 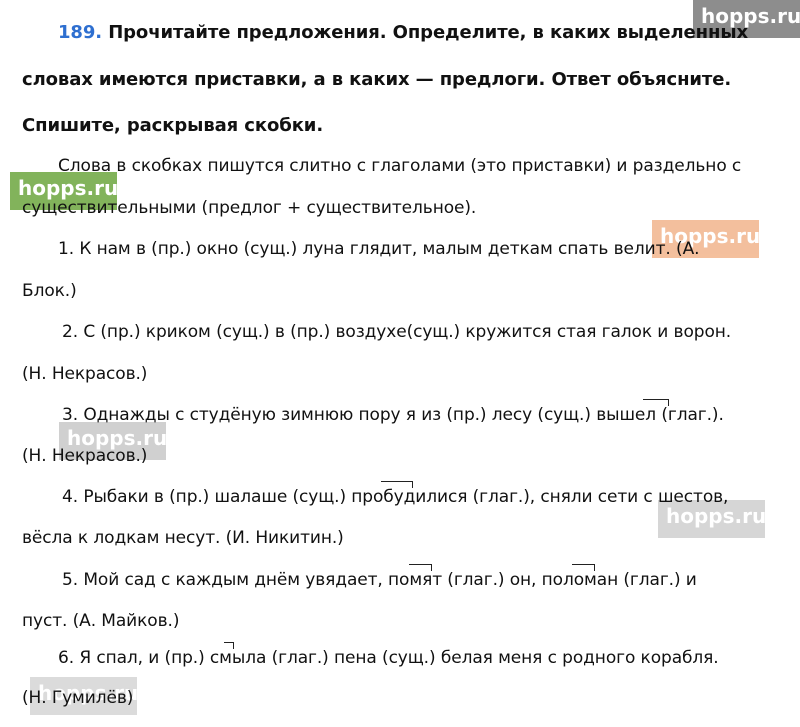 What do you see at coordinates (85, 456) in the screenshot?
I see `item-3-line-2: (Н. Некрасов.)` at bounding box center [85, 456].